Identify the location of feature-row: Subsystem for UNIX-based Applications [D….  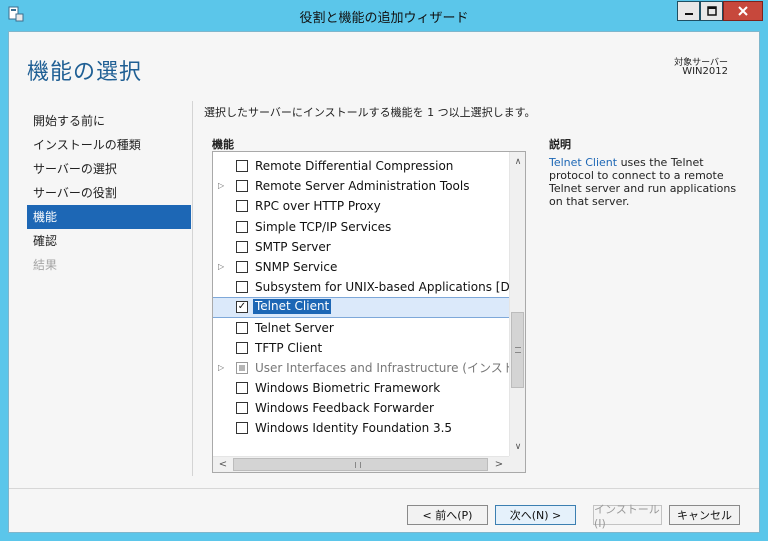
(361, 287).